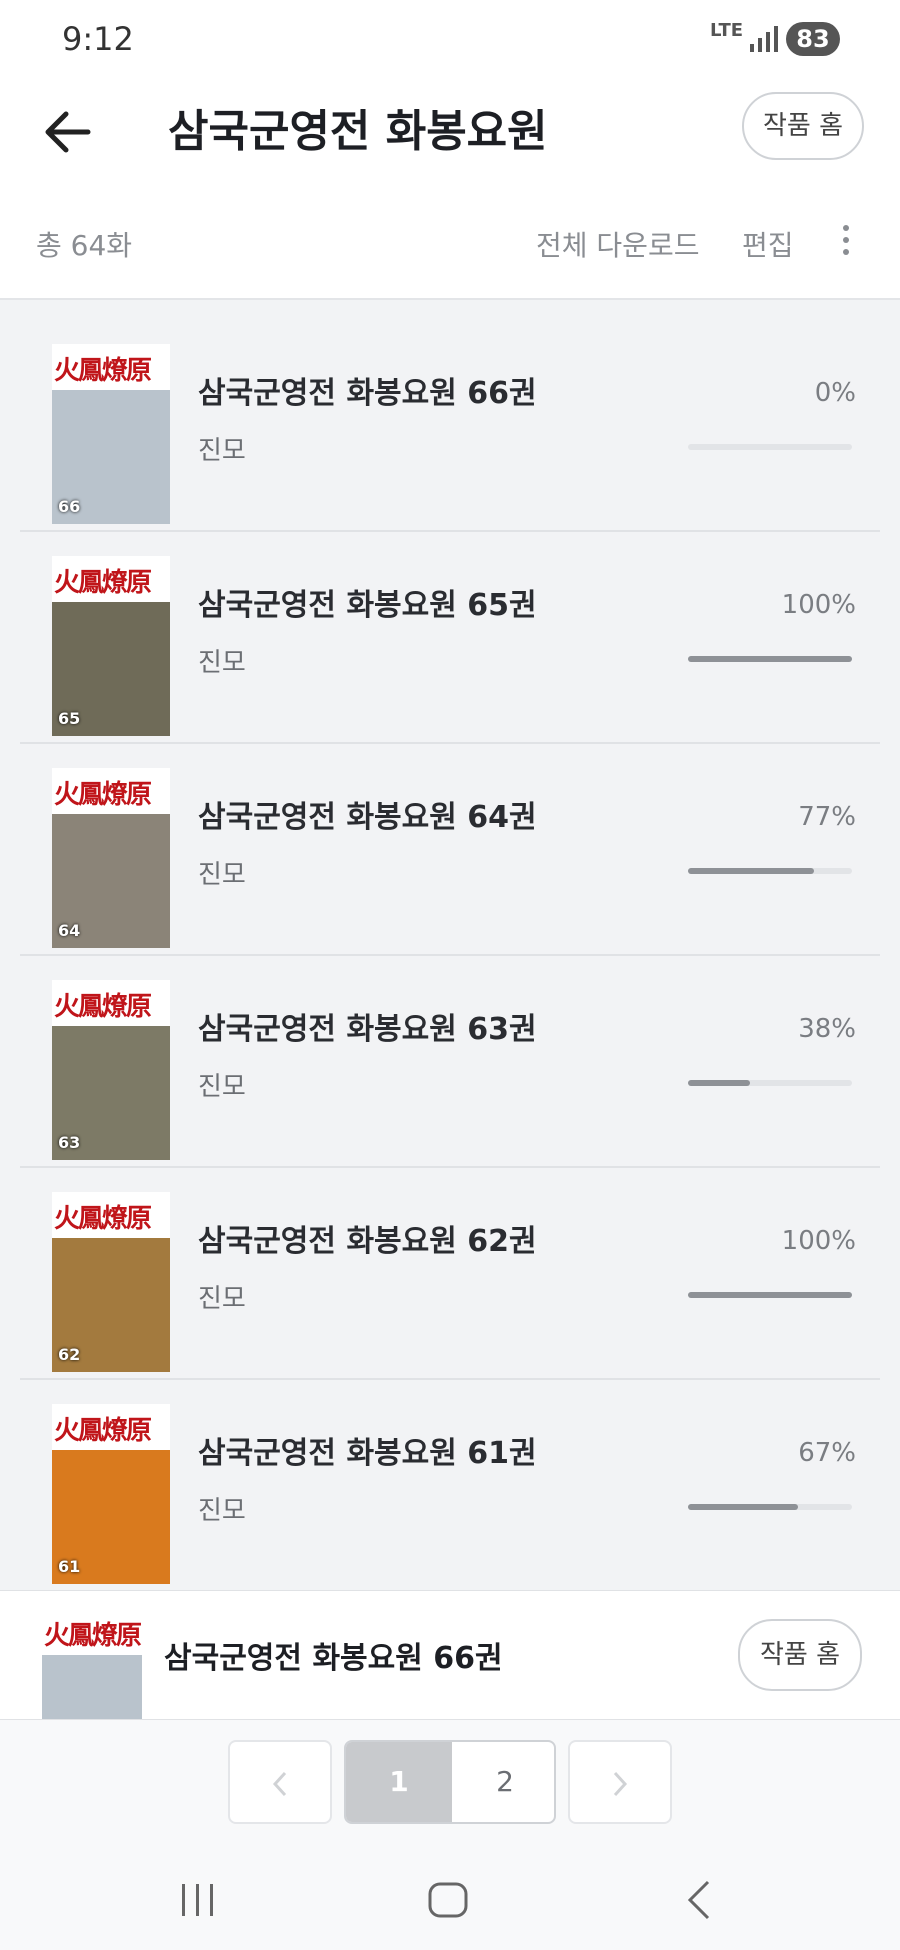 This screenshot has height=1950, width=900. Describe the element at coordinates (367, 605) in the screenshot. I see `episode-title: 삼국군영전 화봉요원 65권` at that location.